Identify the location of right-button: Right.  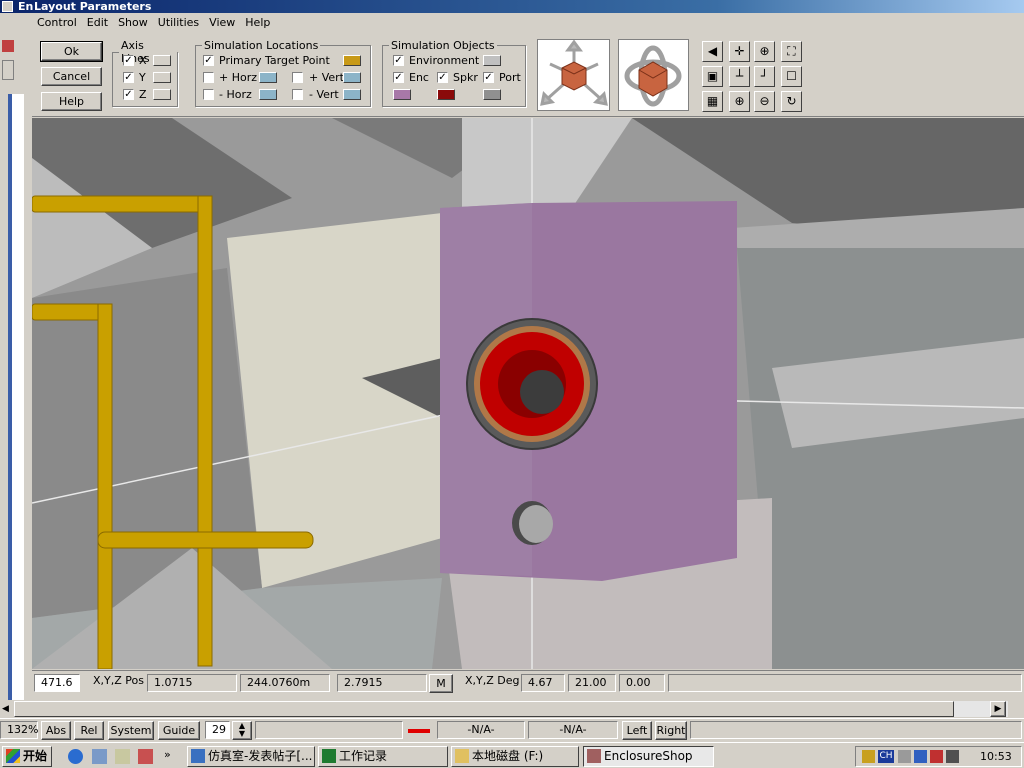
(671, 730).